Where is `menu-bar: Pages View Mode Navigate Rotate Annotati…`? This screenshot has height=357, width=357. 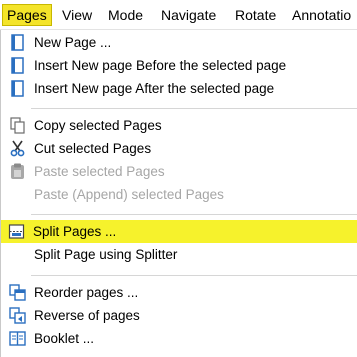 menu-bar: Pages View Mode Navigate Rotate Annotati… is located at coordinates (178, 15).